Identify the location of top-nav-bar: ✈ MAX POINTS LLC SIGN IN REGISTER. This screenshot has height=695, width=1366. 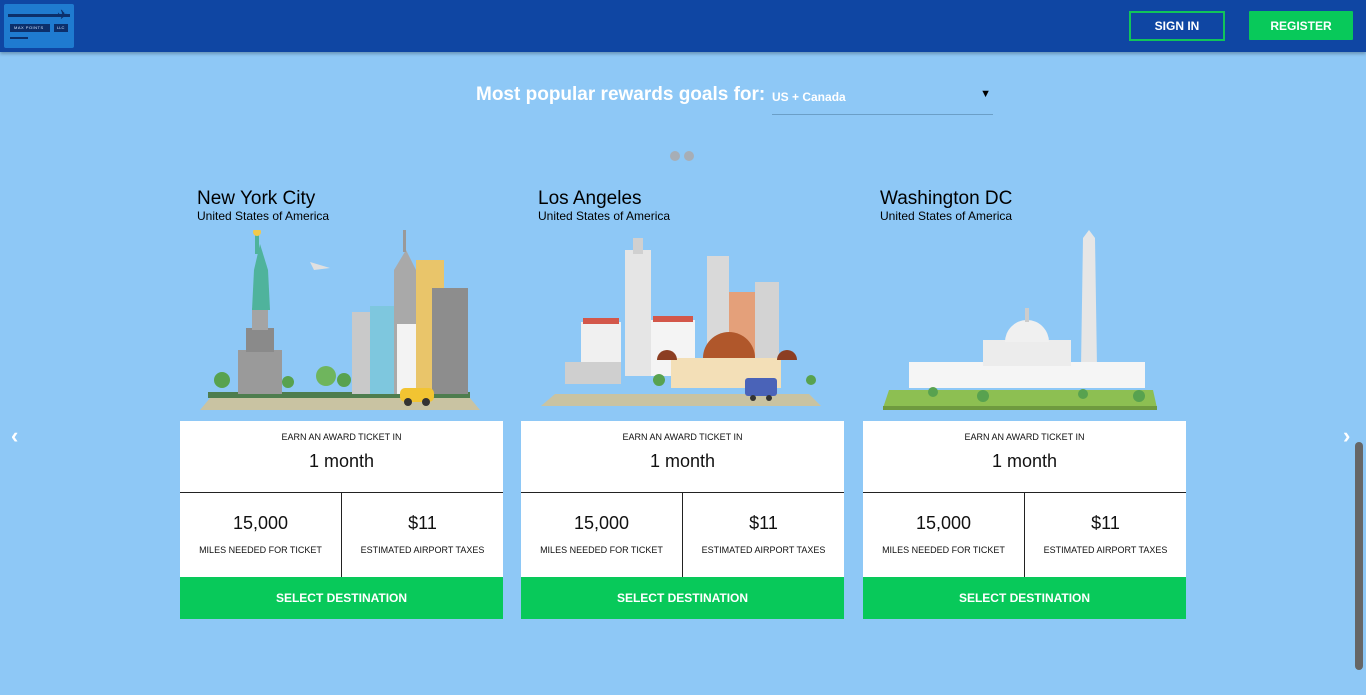
(683, 26).